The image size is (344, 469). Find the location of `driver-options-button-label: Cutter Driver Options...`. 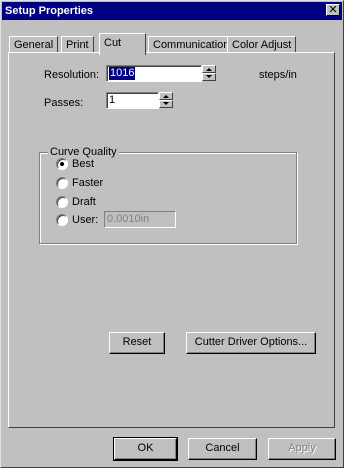

driver-options-button-label: Cutter Driver Options... is located at coordinates (251, 342).